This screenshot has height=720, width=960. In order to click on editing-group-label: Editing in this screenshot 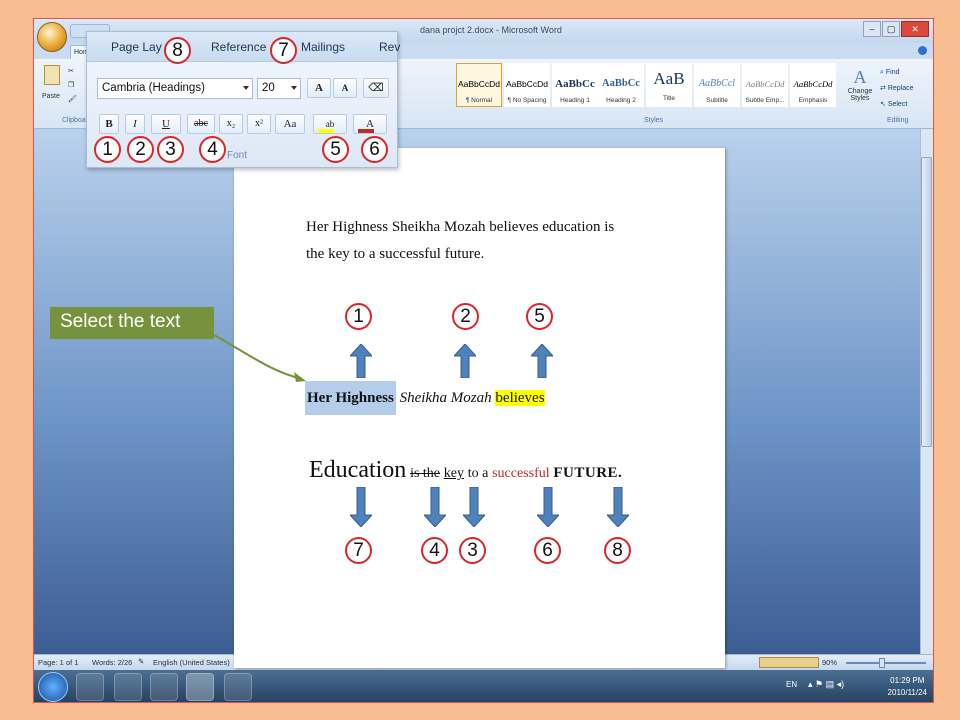, I will do `click(898, 120)`.